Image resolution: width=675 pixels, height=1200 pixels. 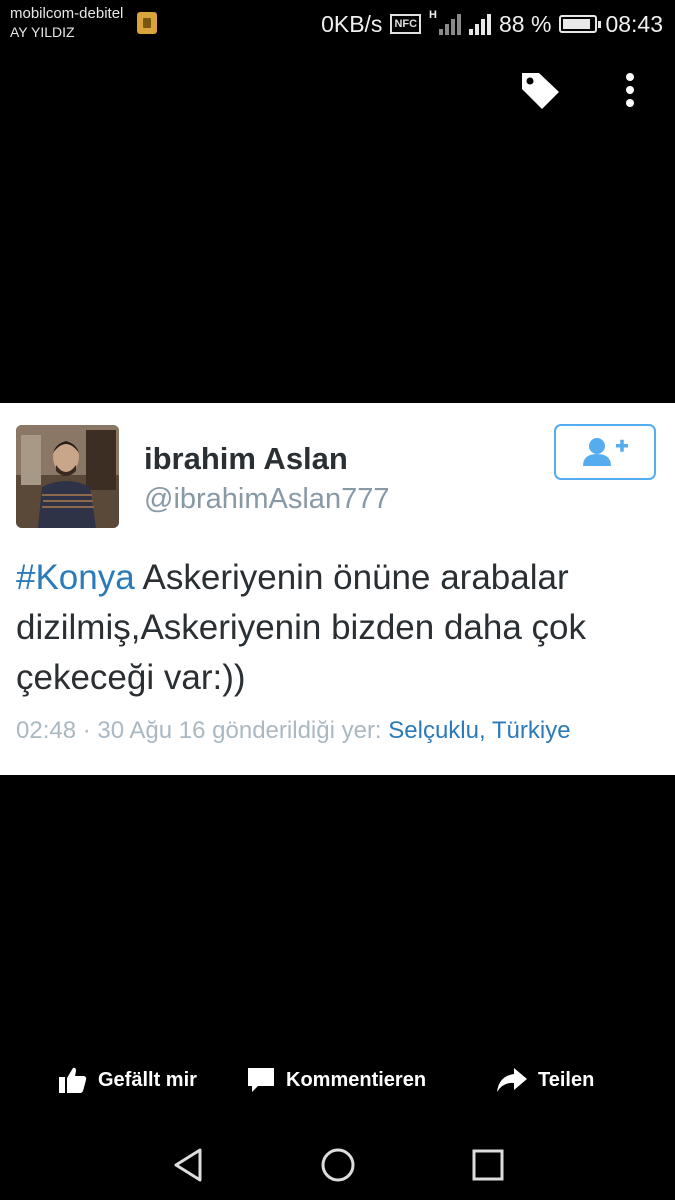 What do you see at coordinates (42, 32) in the screenshot?
I see `carrier-secondary: AY YILDIZ` at bounding box center [42, 32].